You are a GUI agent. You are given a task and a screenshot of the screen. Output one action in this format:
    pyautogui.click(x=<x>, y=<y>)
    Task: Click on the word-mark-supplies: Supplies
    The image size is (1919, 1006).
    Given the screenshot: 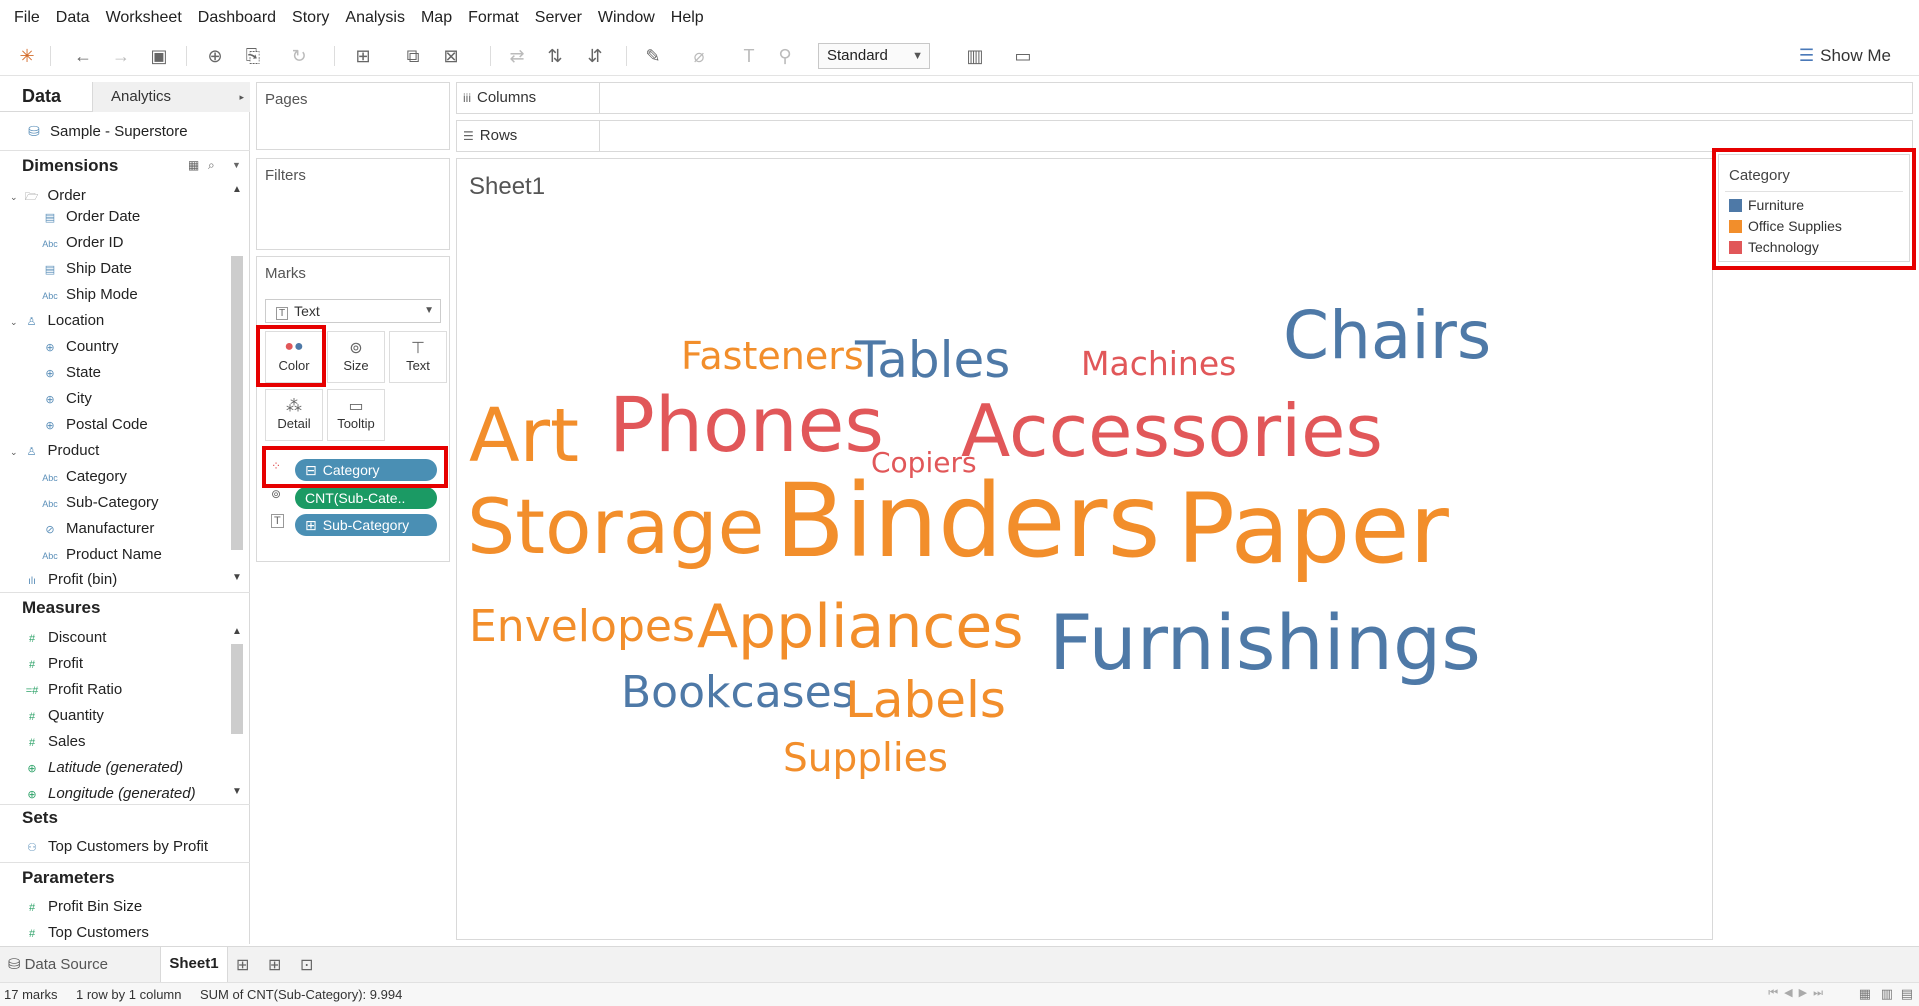 What is the action you would take?
    pyautogui.click(x=865, y=758)
    